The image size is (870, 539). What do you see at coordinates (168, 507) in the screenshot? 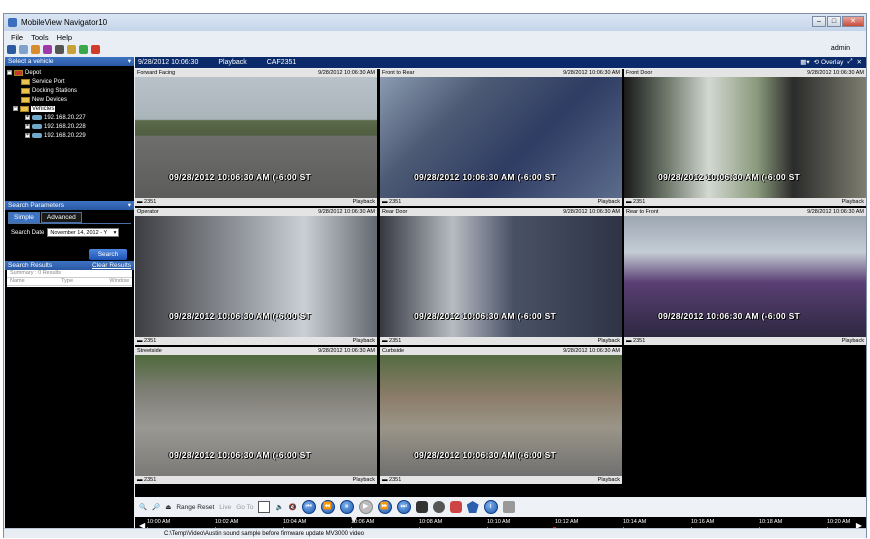
I see `eject-icon: ⏏` at bounding box center [168, 507].